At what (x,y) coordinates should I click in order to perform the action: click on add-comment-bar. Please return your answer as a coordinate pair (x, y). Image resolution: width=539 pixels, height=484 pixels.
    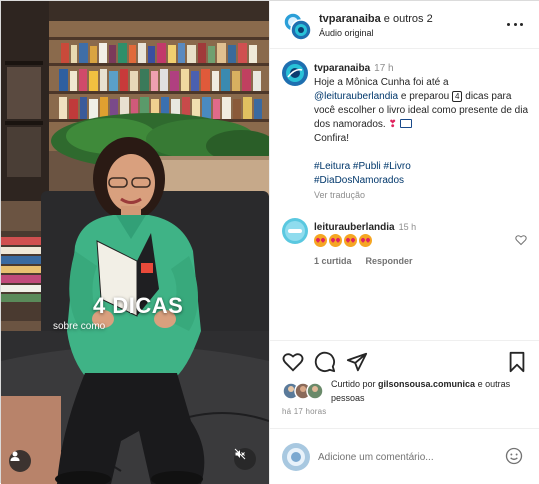
    Looking at the image, I should click on (404, 456).